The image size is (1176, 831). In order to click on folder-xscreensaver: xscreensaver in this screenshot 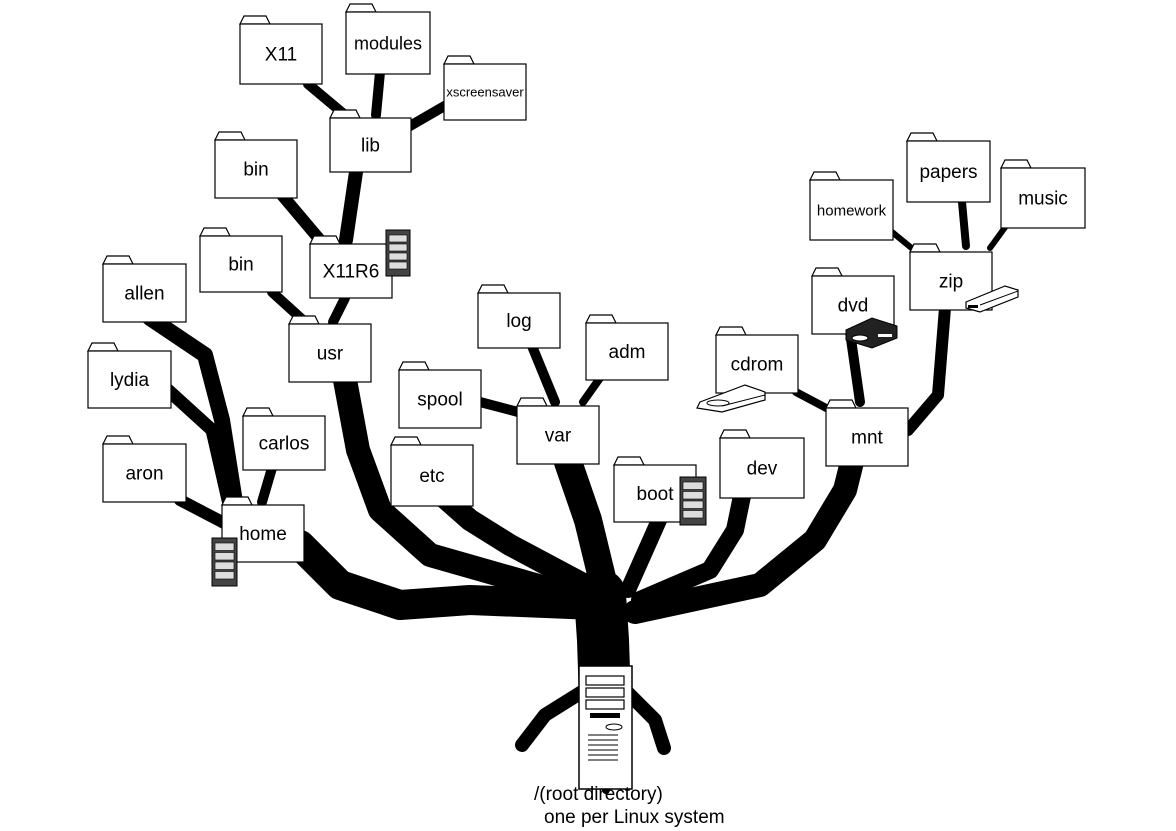, I will do `click(485, 88)`.